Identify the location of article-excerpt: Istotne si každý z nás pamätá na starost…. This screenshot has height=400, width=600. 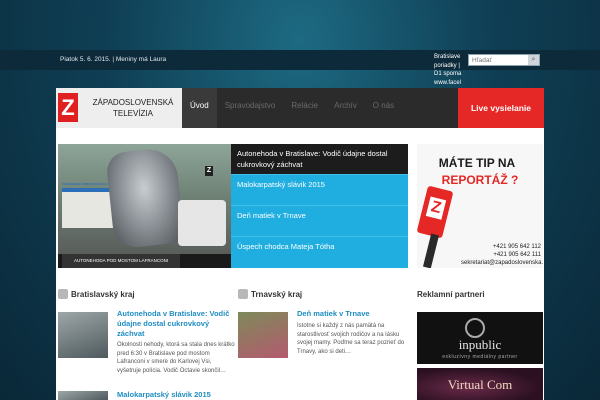
(351, 339).